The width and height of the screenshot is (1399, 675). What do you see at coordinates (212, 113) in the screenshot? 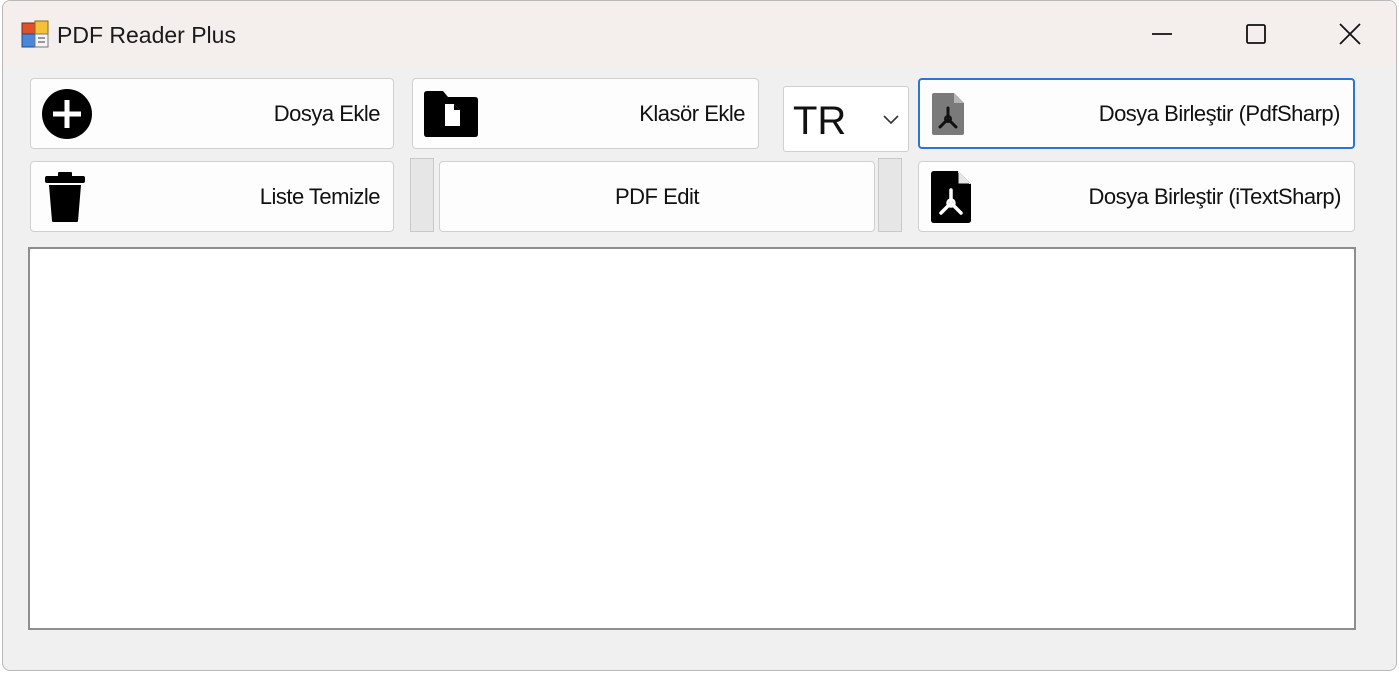
I see `add-file-button: Dosya Ekle` at bounding box center [212, 113].